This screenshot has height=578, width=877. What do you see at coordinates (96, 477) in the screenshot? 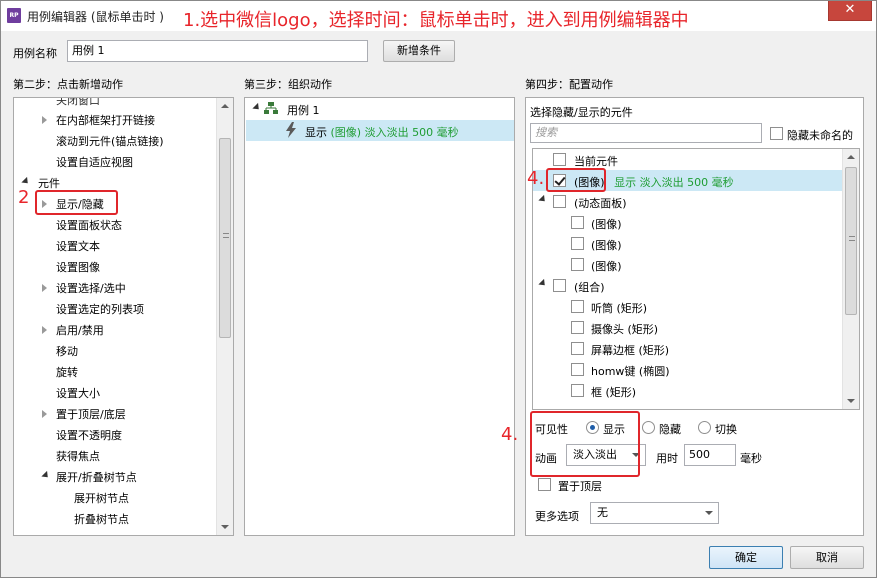
I see `action-item: 展开/折叠树节点` at bounding box center [96, 477].